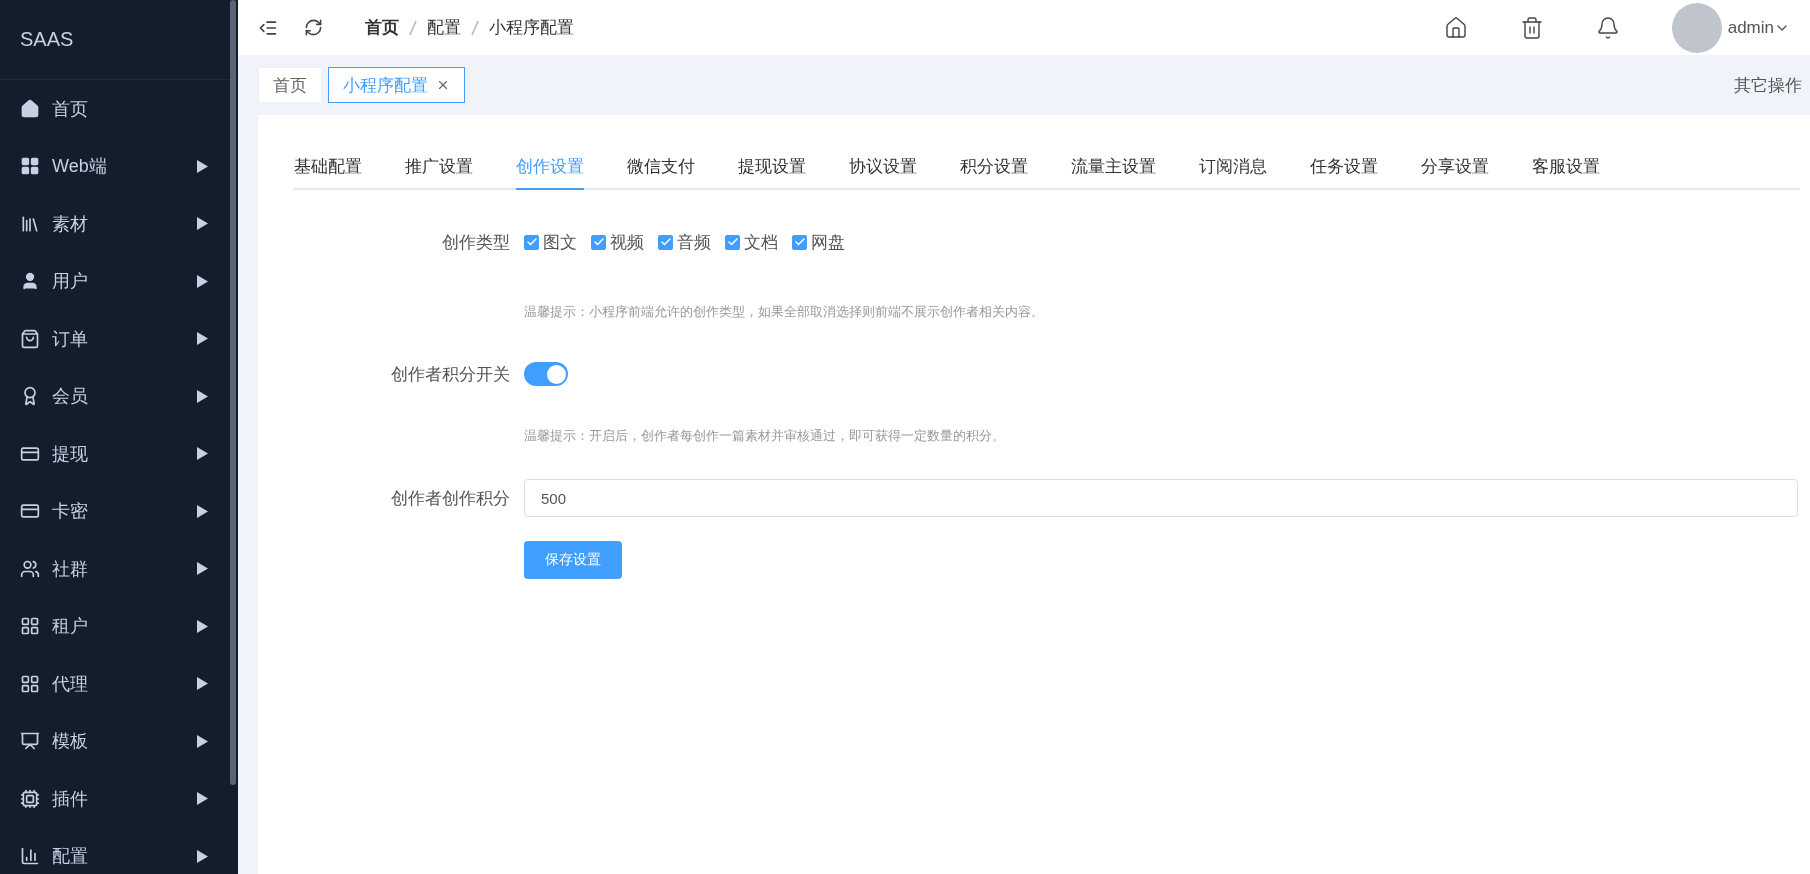  I want to click on tab: 协议设置, so click(883, 168).